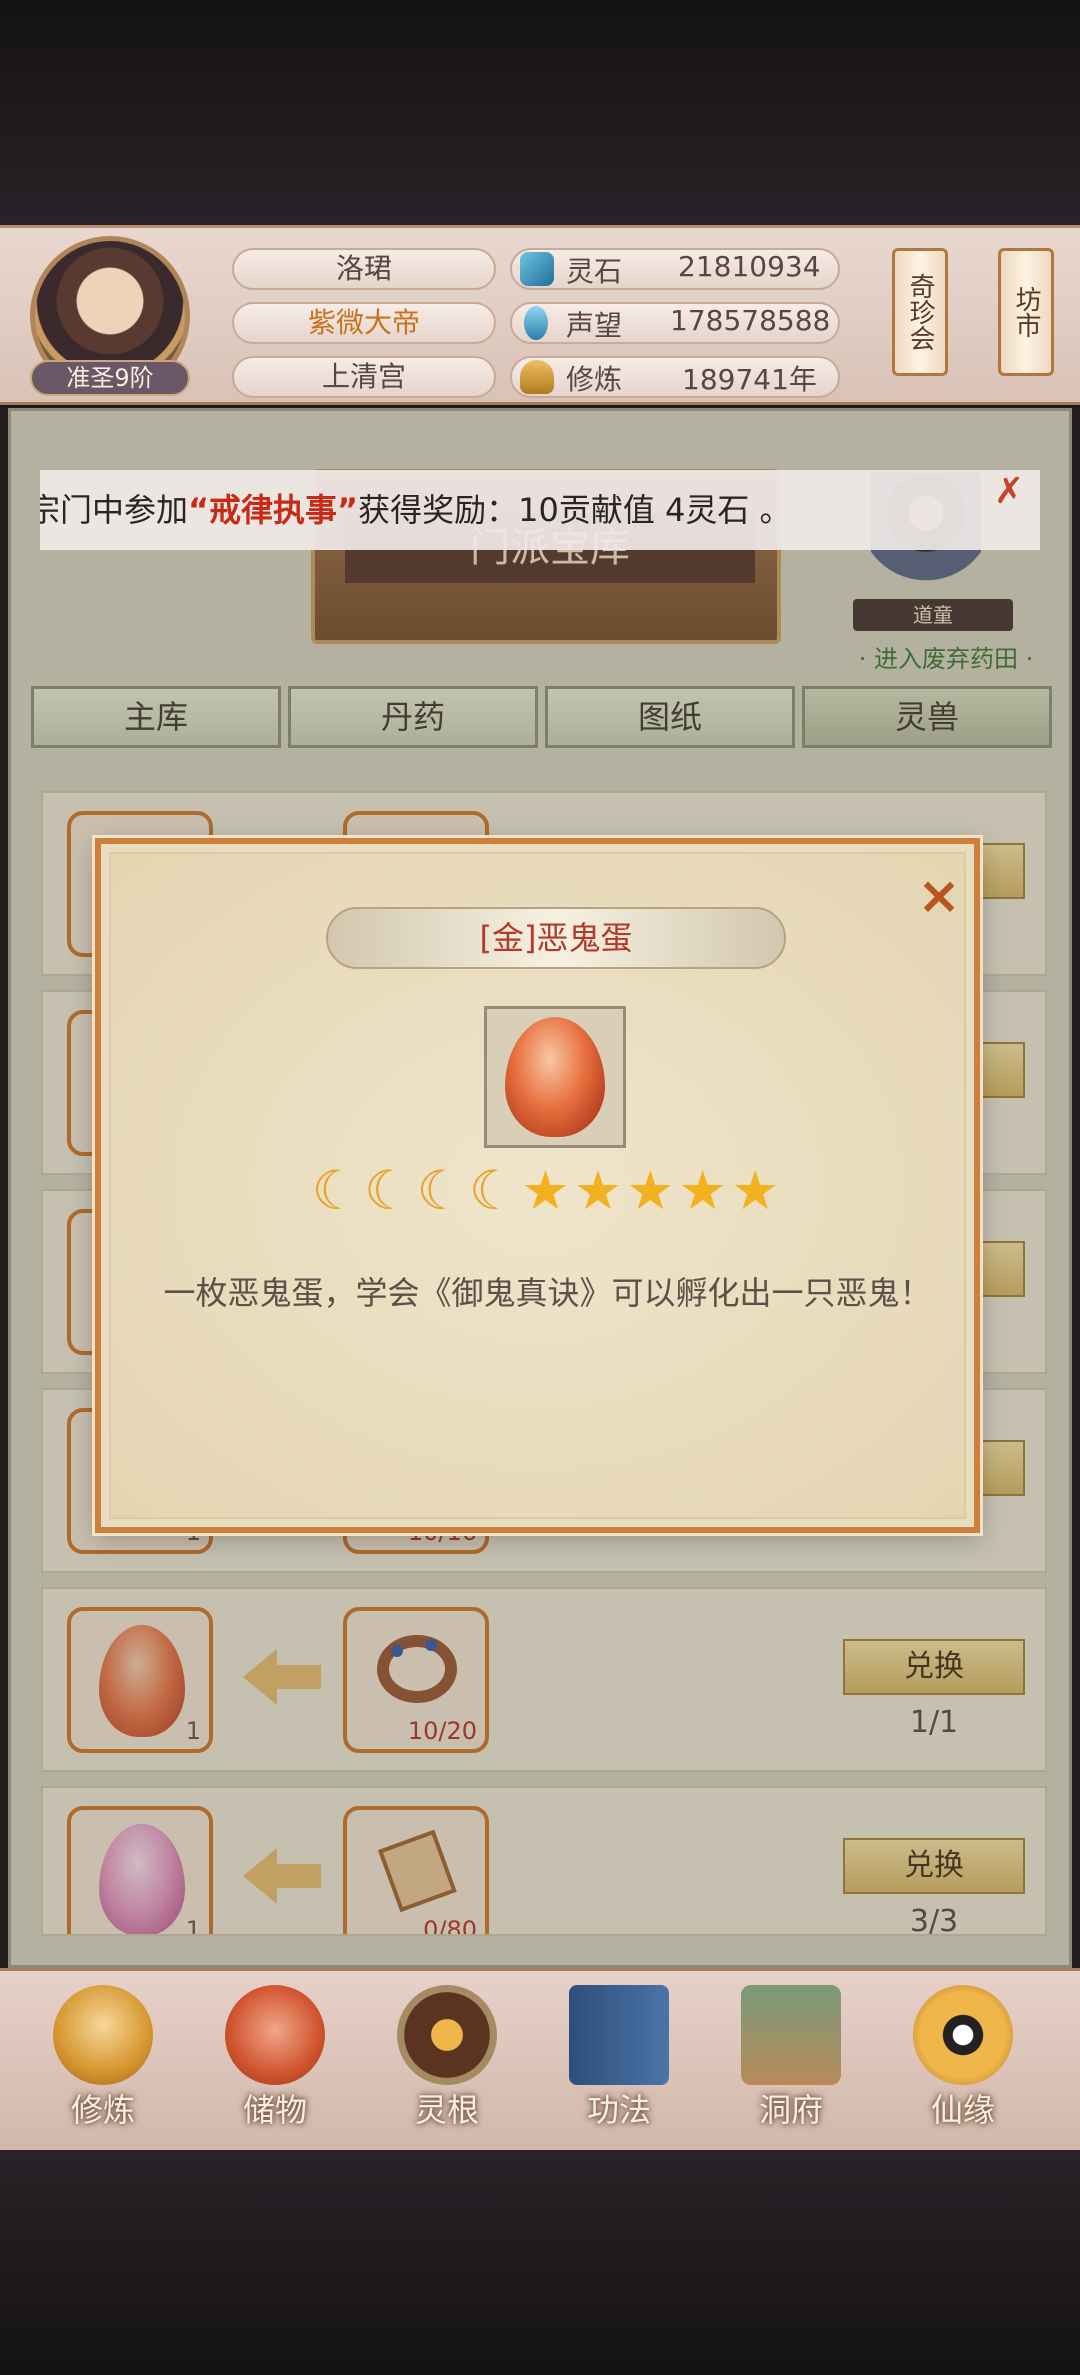 This screenshot has height=2375, width=1080. I want to click on nav-label: 修炼, so click(102, 2110).